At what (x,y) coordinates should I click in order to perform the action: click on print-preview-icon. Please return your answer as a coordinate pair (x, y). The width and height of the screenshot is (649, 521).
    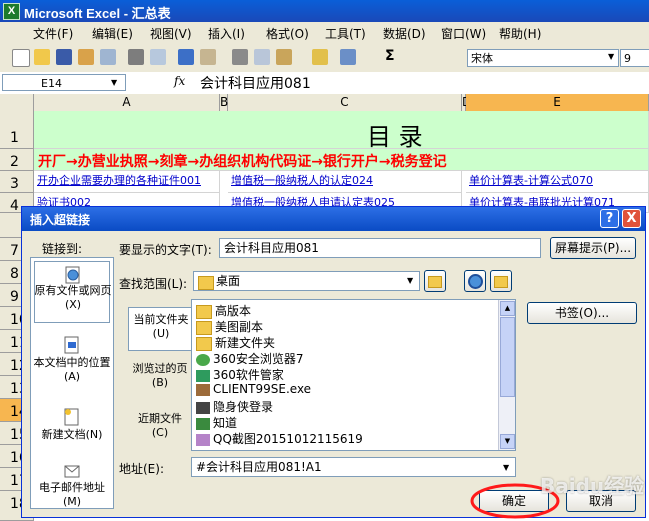
    Looking at the image, I should click on (158, 57).